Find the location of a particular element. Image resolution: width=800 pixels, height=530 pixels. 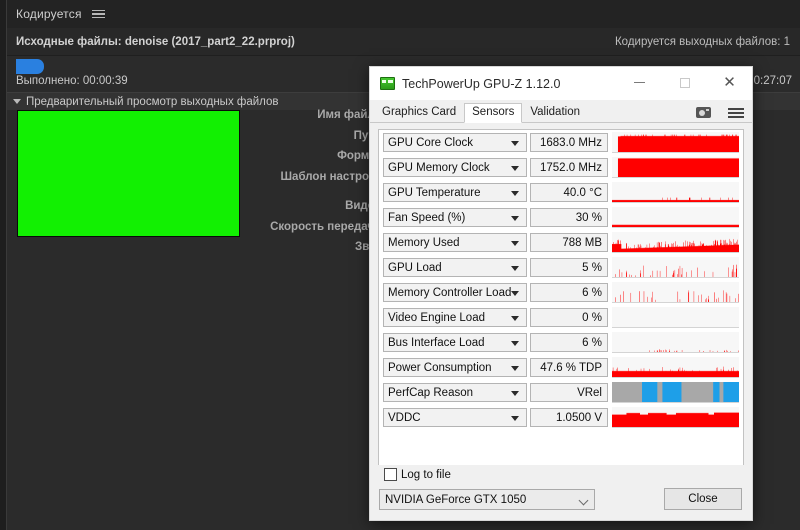

sensor-name-label: VDDC is located at coordinates (404, 417).